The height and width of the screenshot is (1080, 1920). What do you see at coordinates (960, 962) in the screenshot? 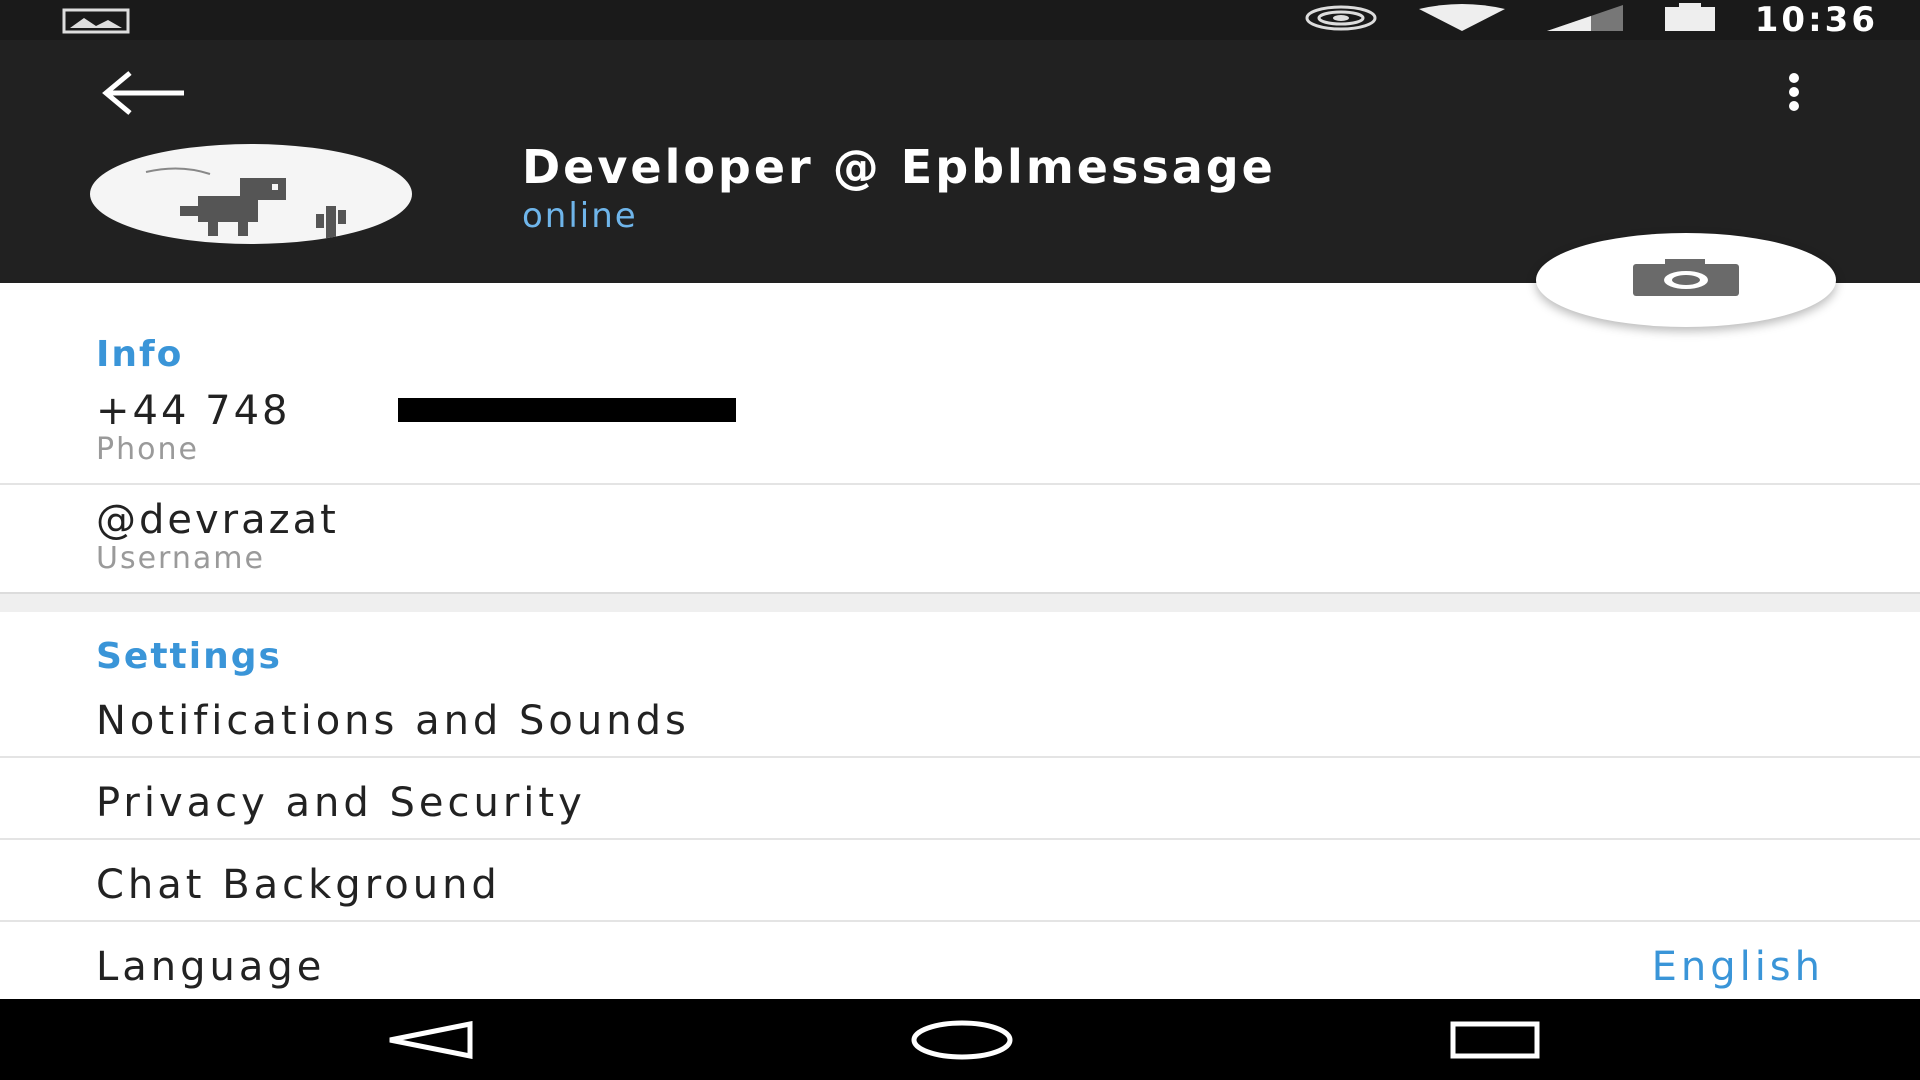
I see `setting-language: Language English` at bounding box center [960, 962].